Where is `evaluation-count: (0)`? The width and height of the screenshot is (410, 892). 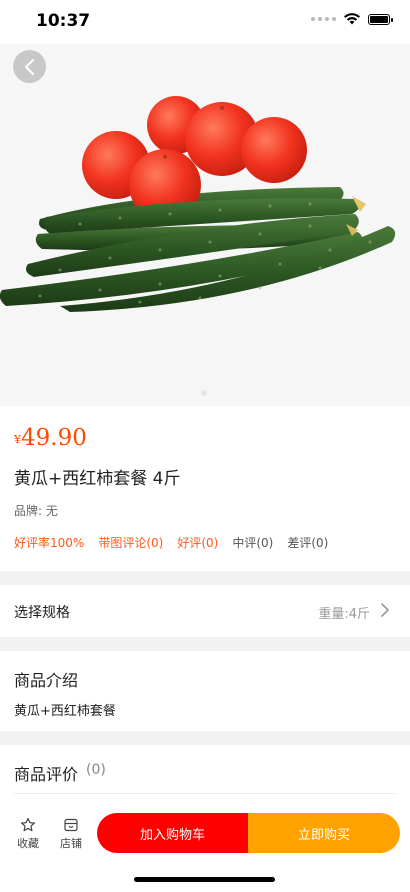
evaluation-count: (0) is located at coordinates (96, 770).